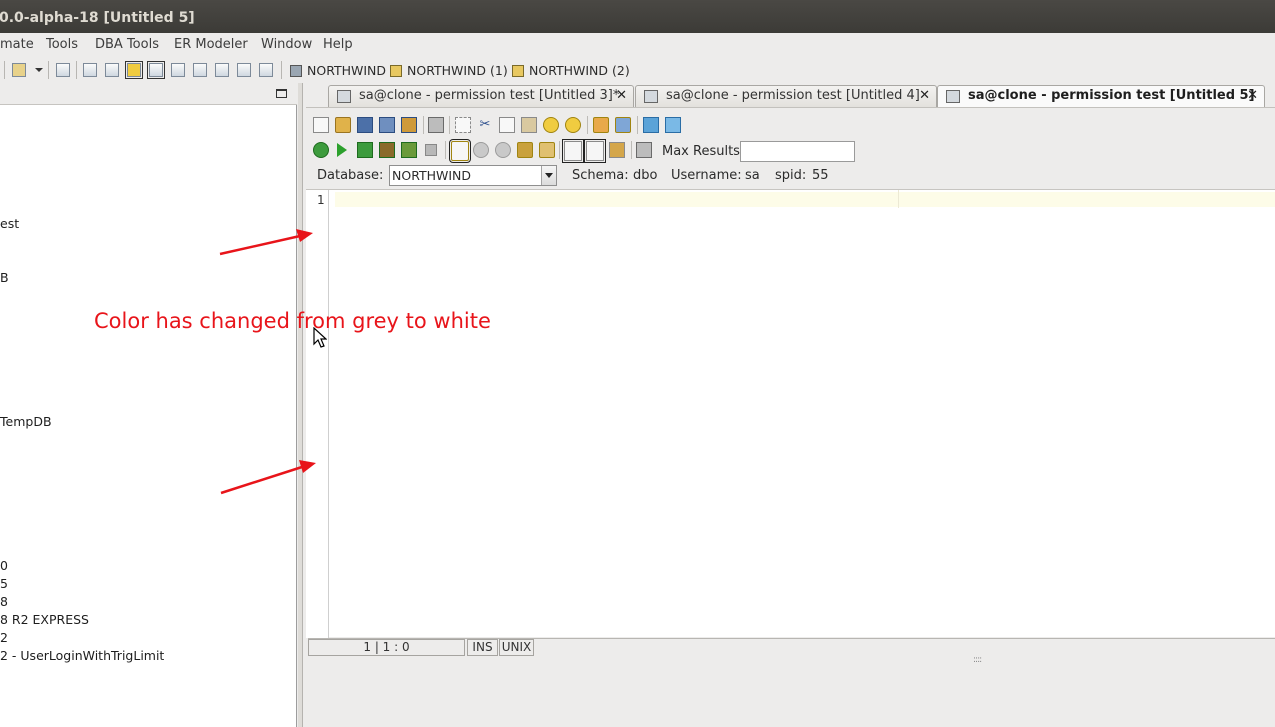 This screenshot has width=1275, height=727. What do you see at coordinates (529, 125) in the screenshot?
I see `paste-icon` at bounding box center [529, 125].